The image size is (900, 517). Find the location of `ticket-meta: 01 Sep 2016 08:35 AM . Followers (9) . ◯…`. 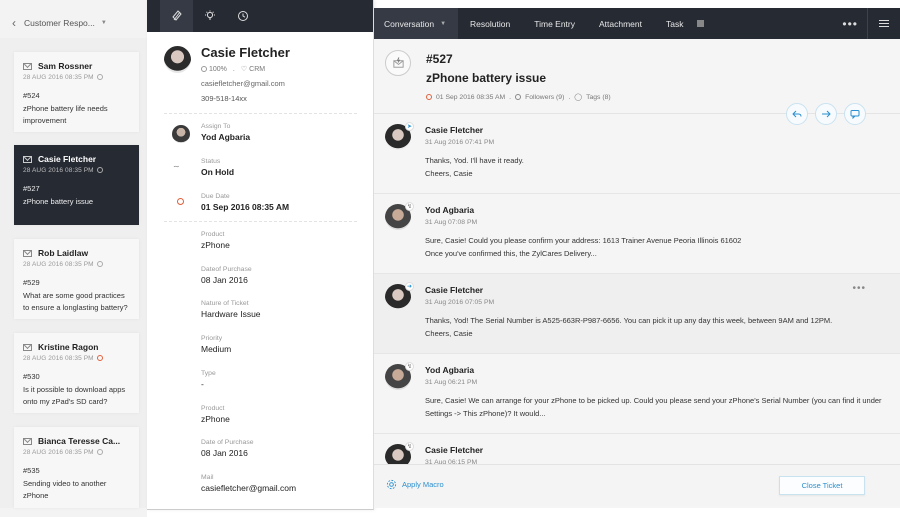

ticket-meta: 01 Sep 2016 08:35 AM . Followers (9) . ◯… is located at coordinates (518, 97).